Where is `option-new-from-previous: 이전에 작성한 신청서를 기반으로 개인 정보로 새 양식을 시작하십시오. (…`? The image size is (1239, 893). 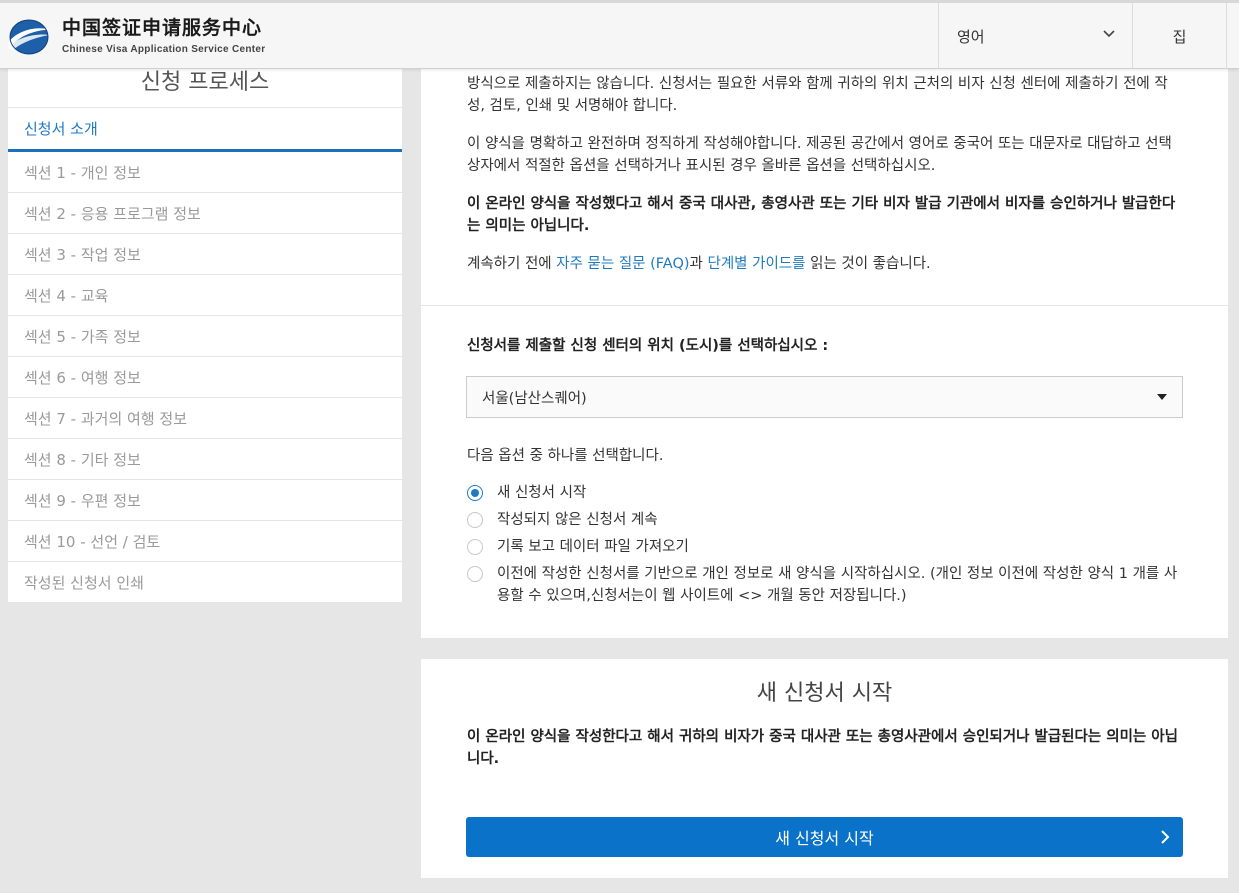
option-new-from-previous: 이전에 작성한 신청서를 기반으로 개인 정보로 새 양식을 시작하십시오. (… is located at coordinates (826, 585).